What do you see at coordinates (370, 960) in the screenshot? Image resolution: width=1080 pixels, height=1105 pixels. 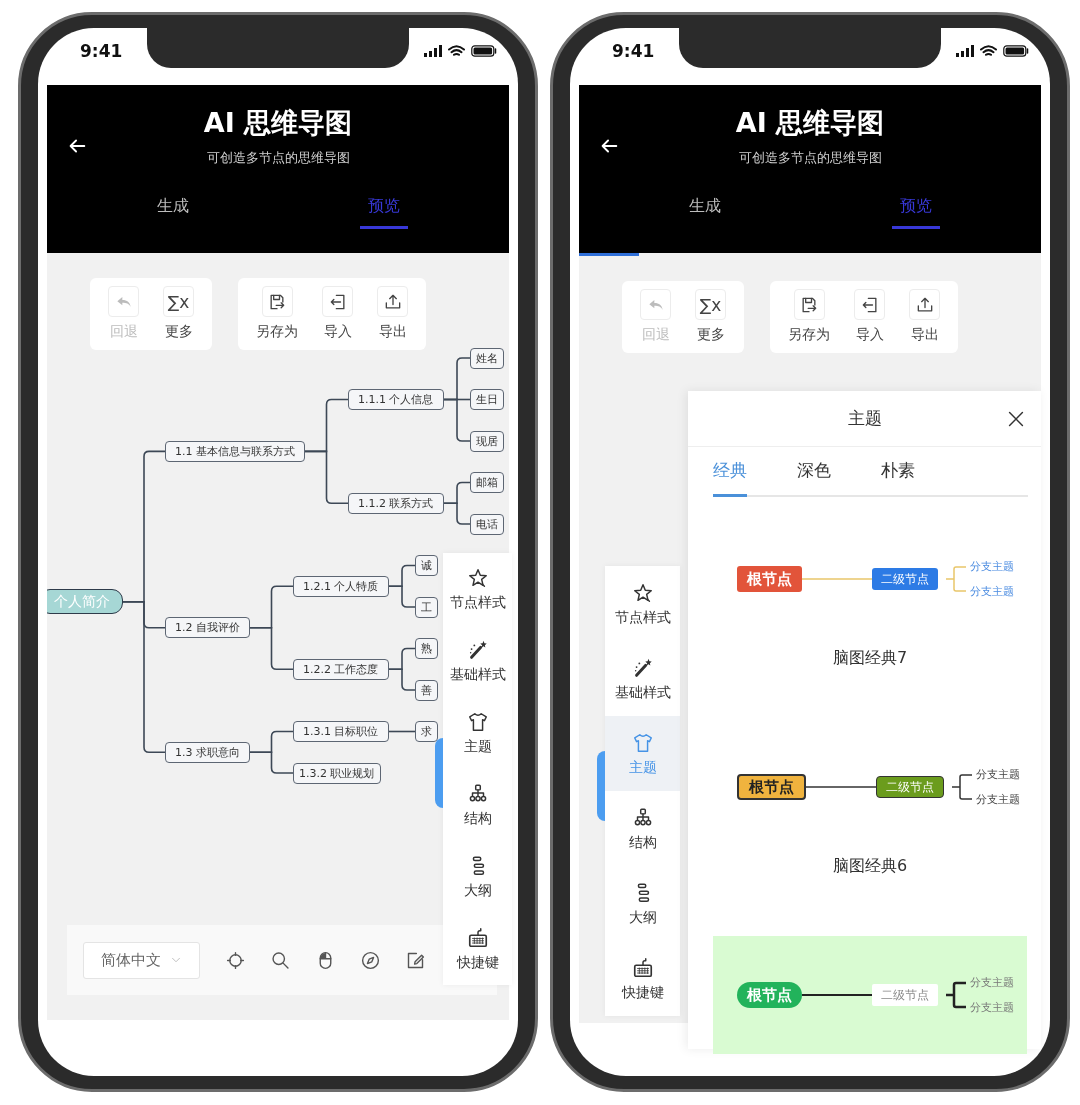 I see `compass-icon` at bounding box center [370, 960].